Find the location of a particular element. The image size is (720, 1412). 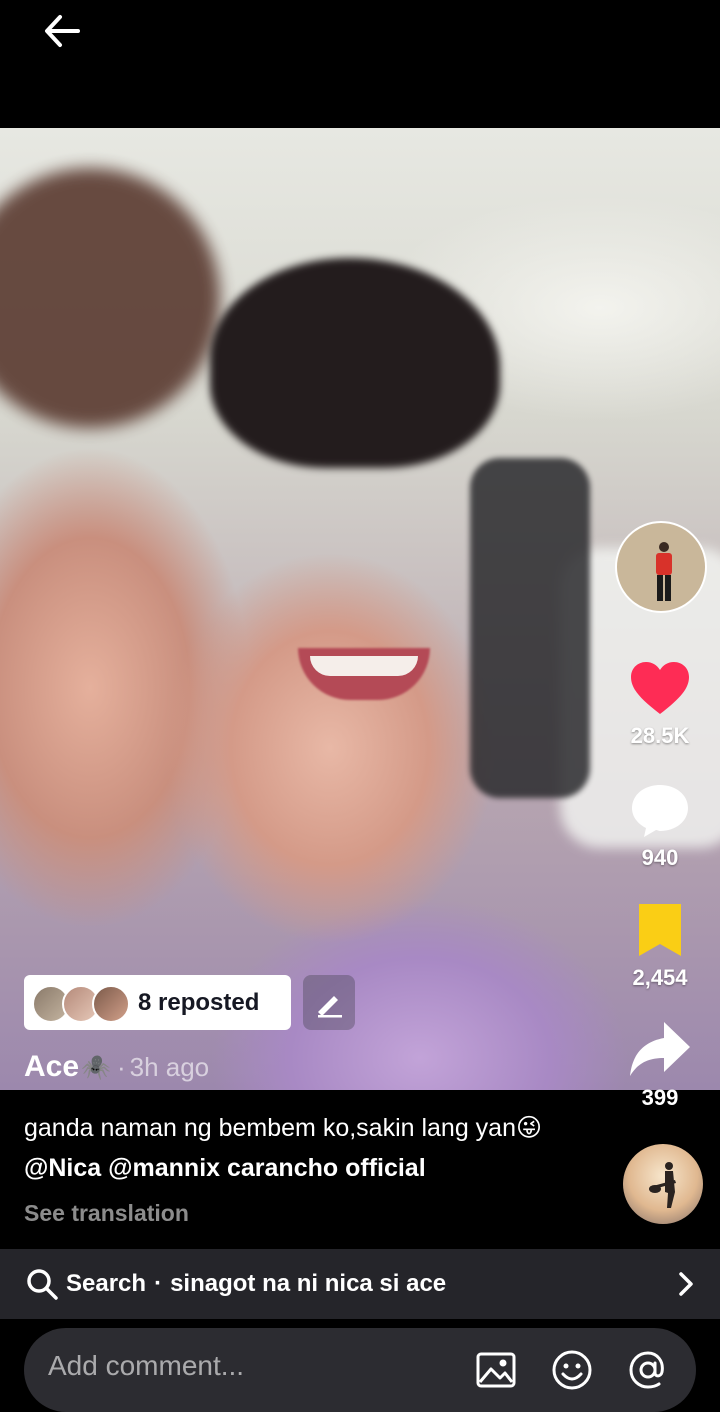

back-button is located at coordinates (62, 31).